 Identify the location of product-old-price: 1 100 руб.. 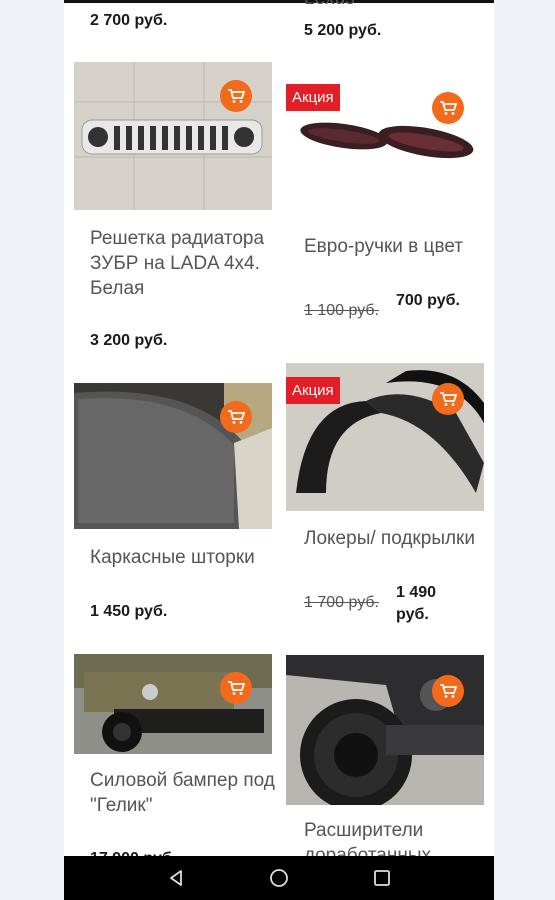
(341, 310).